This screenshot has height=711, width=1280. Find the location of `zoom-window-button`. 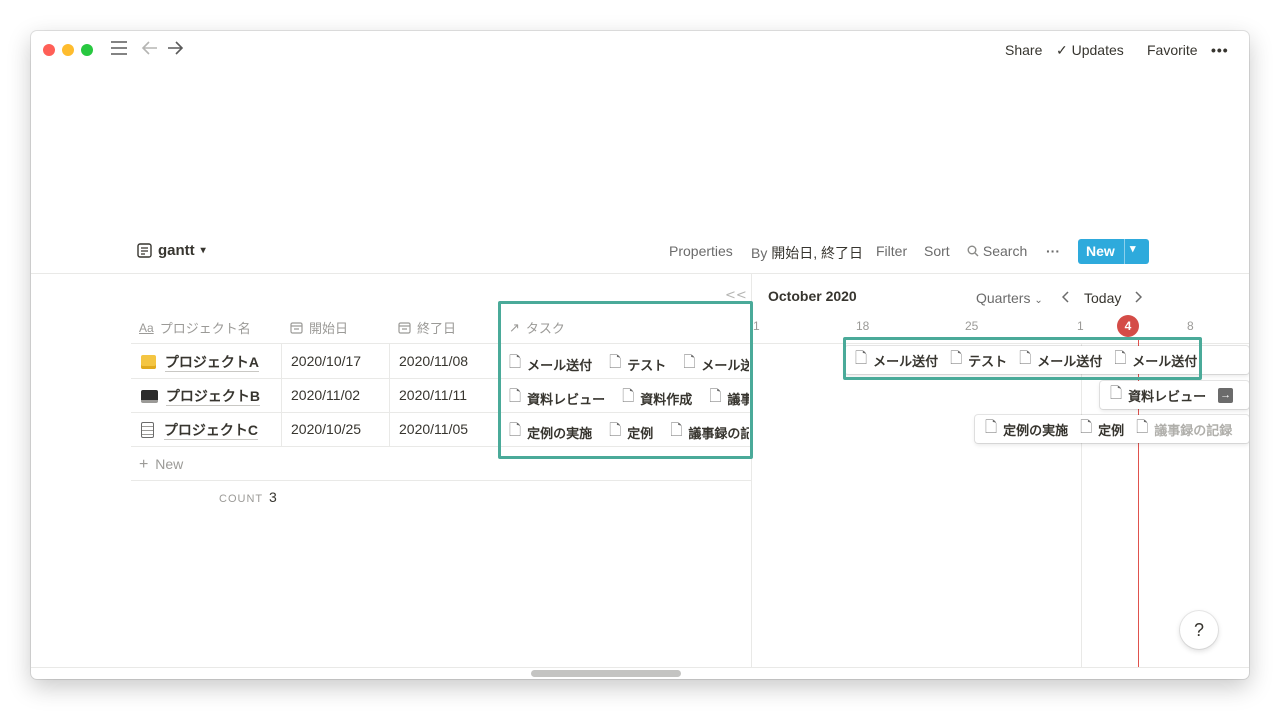

zoom-window-button is located at coordinates (87, 50).